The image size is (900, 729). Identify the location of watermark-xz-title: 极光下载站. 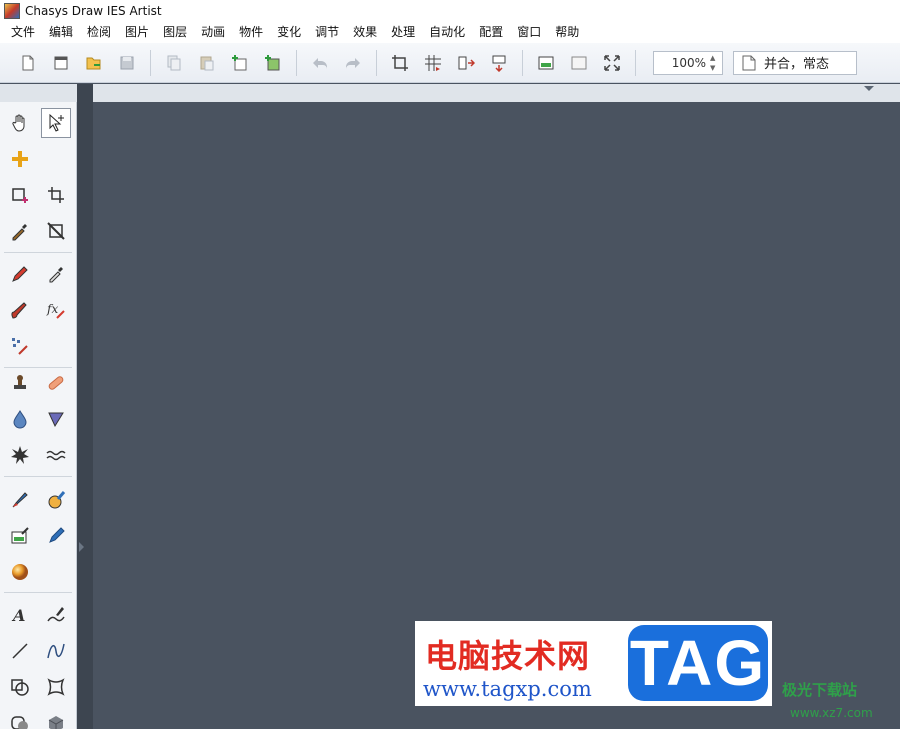
(820, 690).